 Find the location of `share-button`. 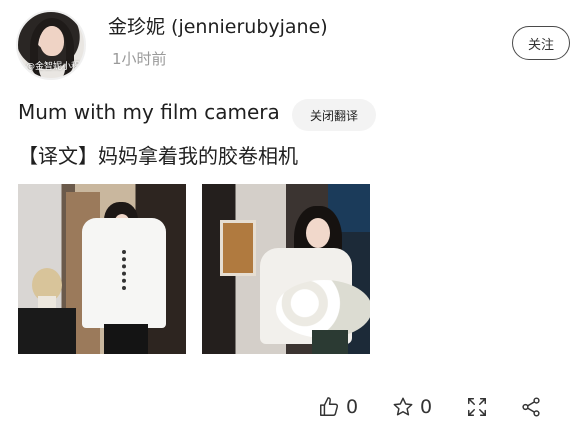

share-button is located at coordinates (531, 407).